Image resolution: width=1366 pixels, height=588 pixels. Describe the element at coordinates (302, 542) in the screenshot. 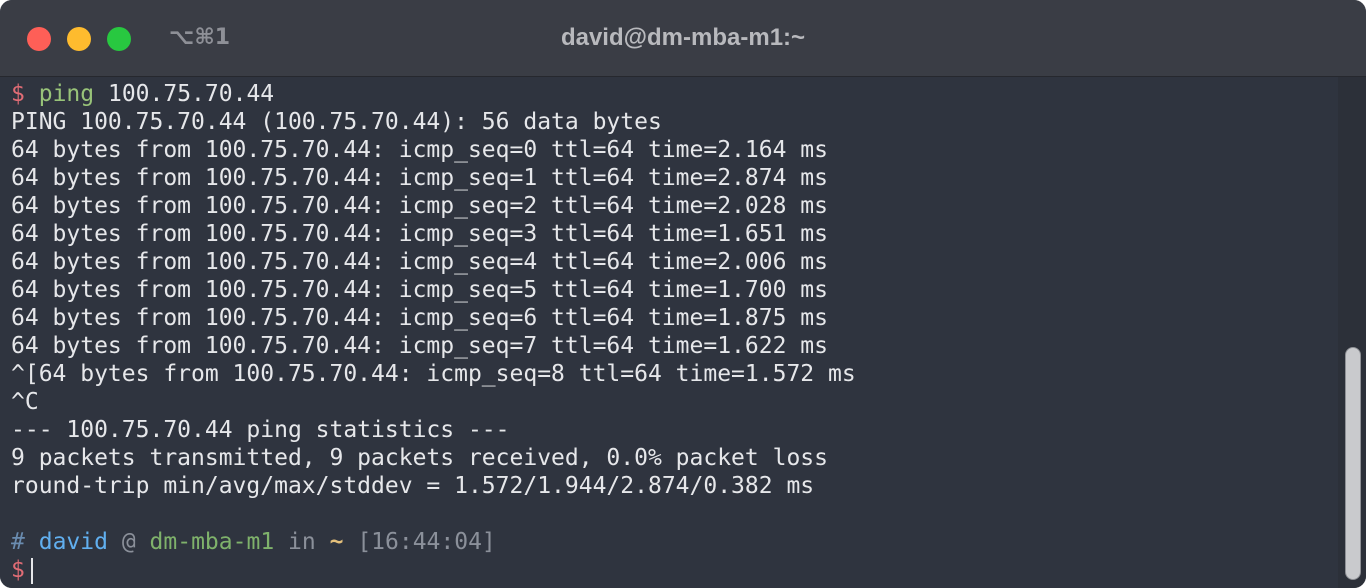

I see `prompt-in: in` at that location.